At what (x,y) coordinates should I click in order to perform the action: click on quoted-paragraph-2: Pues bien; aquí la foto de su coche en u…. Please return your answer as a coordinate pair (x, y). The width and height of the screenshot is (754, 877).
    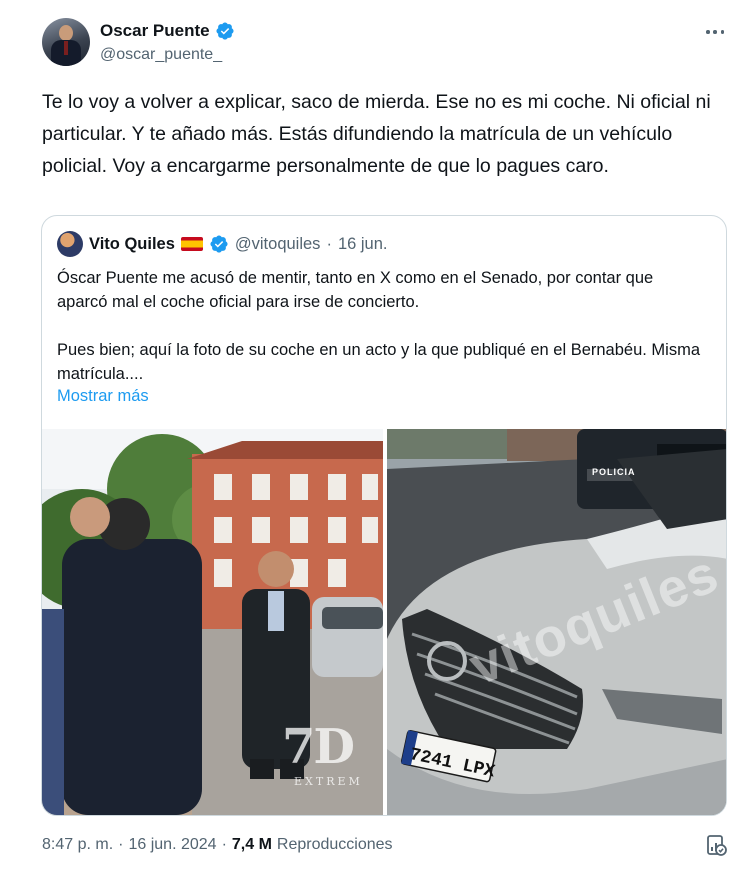
    Looking at the image, I should click on (379, 362).